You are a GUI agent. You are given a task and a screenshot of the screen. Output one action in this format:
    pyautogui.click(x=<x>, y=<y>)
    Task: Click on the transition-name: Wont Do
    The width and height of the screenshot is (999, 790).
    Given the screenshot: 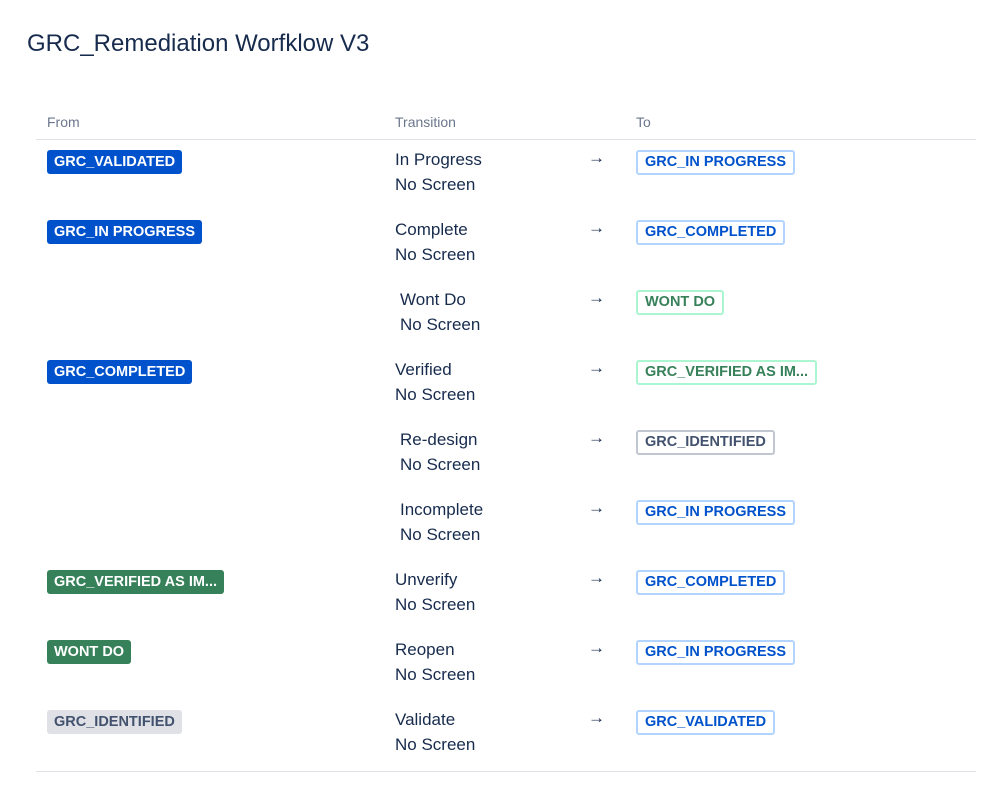 What is the action you would take?
    pyautogui.click(x=433, y=299)
    